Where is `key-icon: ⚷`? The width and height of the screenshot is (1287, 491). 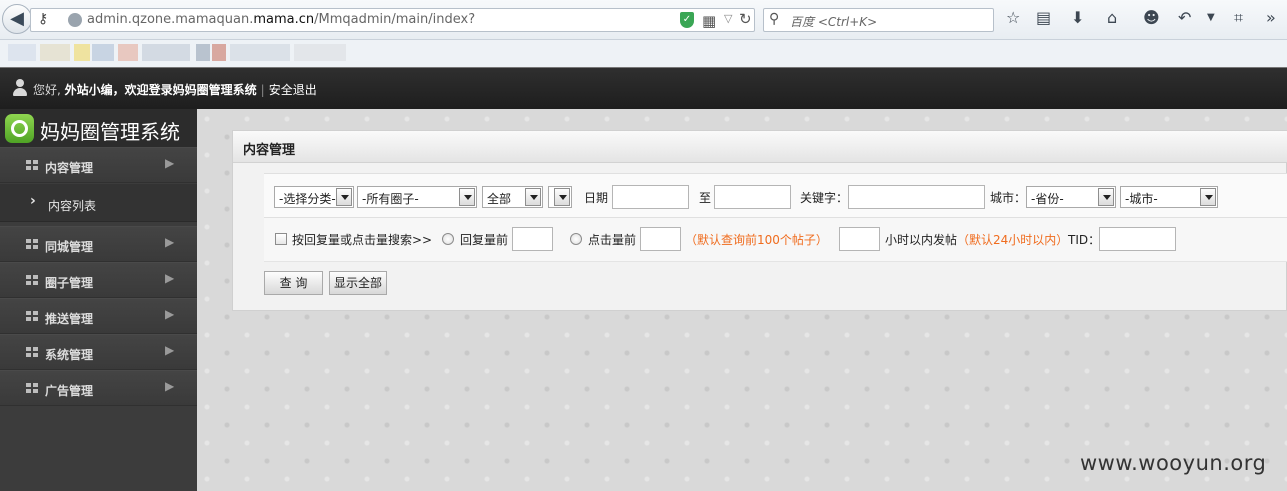
key-icon: ⚷ is located at coordinates (43, 19).